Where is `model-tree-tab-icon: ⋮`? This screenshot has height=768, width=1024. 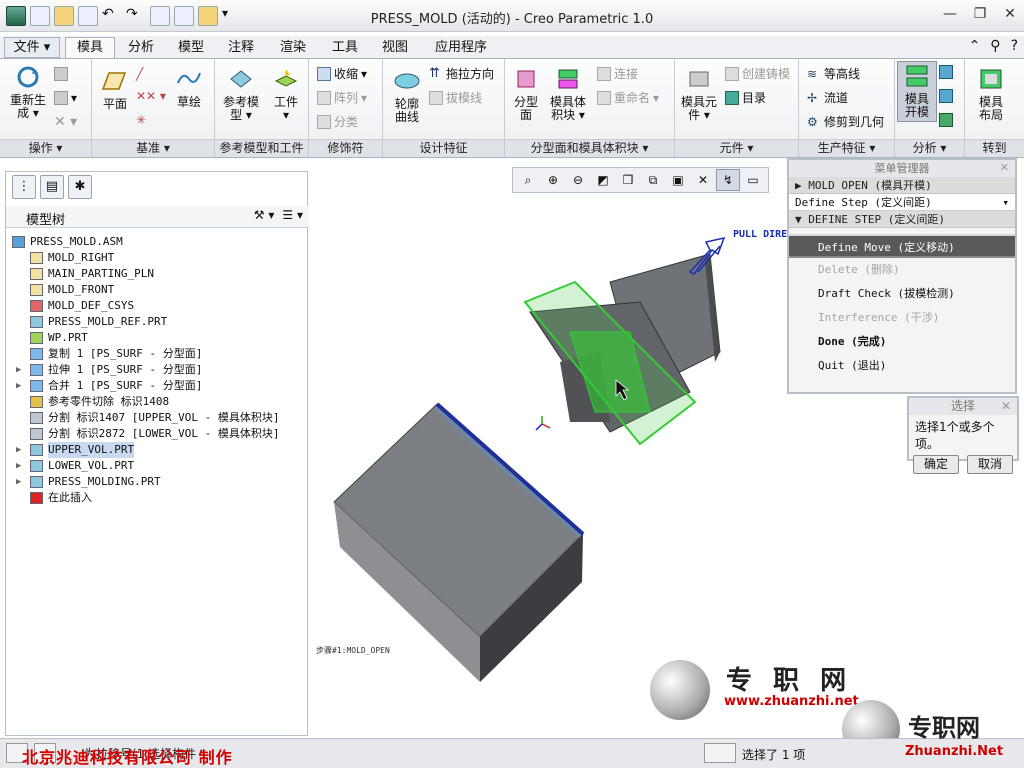
model-tree-tab-icon: ⋮ is located at coordinates (24, 187).